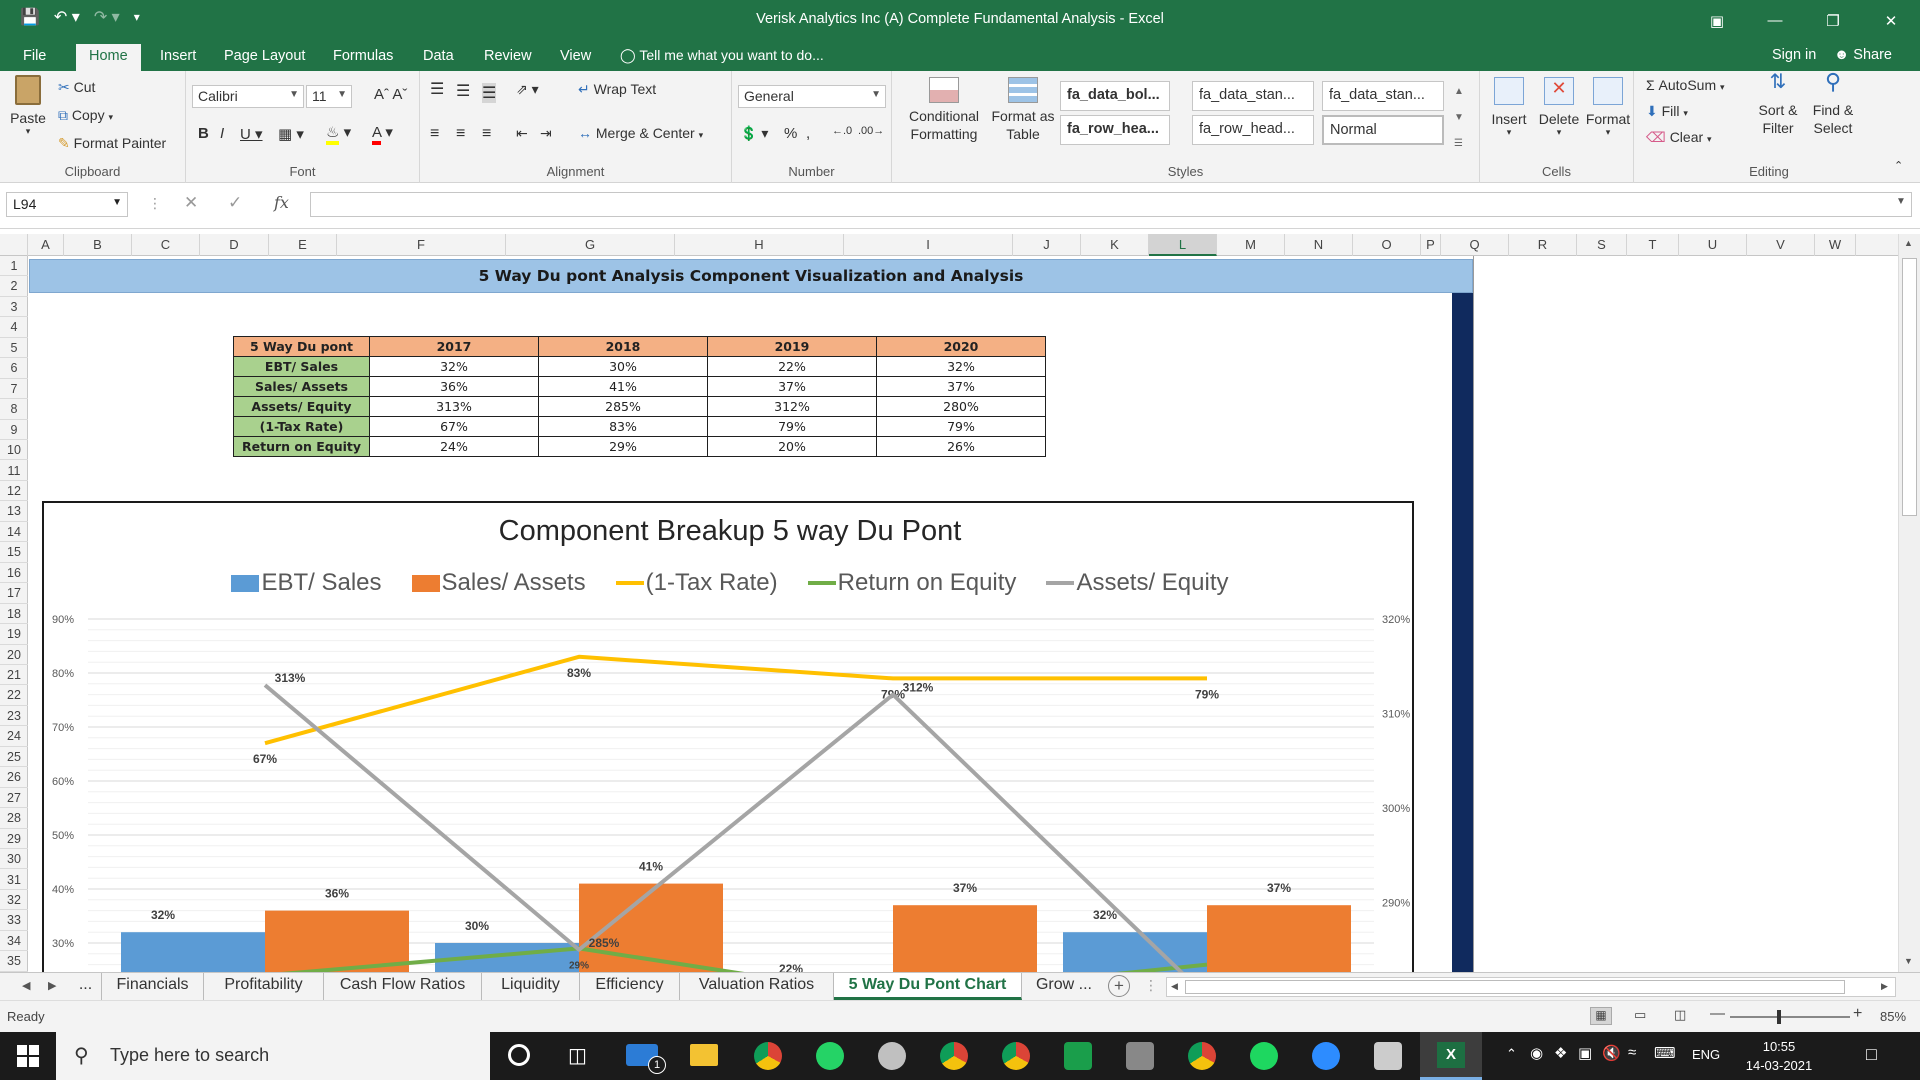  Describe the element at coordinates (222, 133) in the screenshot. I see `italic-icon: I` at that location.